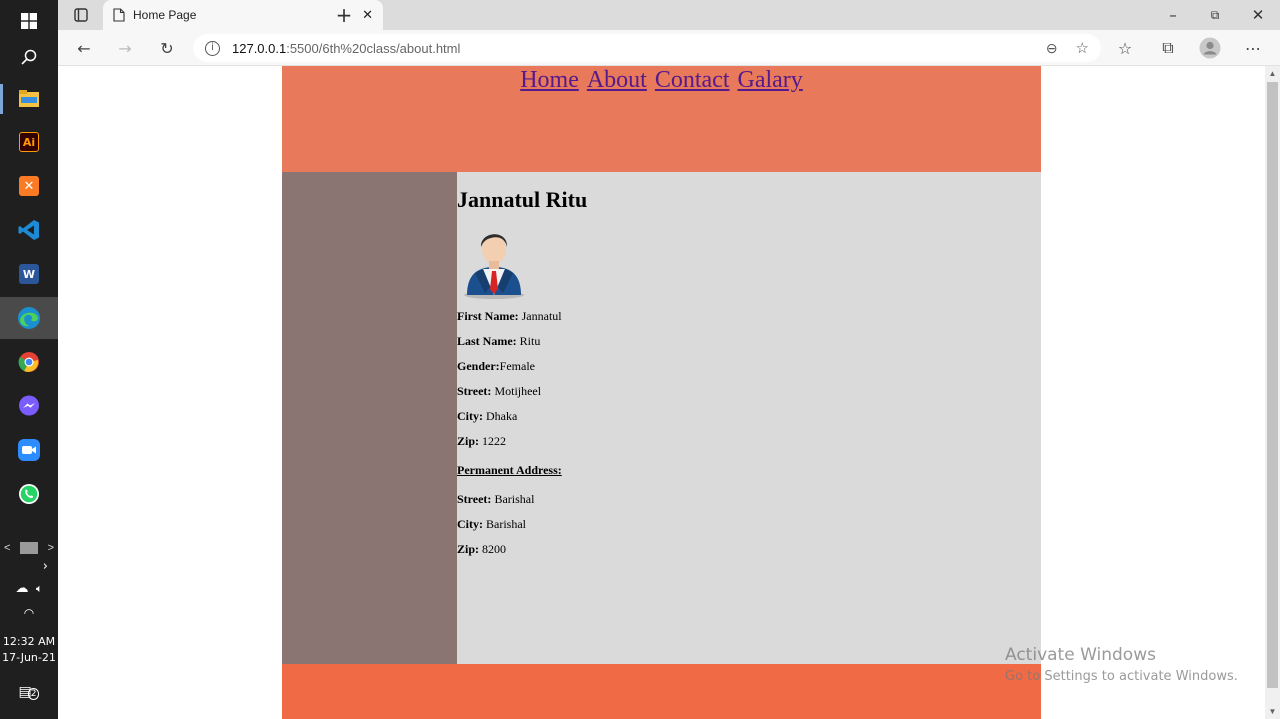 The height and width of the screenshot is (719, 1280). I want to click on back-button: ←, so click(84, 48).